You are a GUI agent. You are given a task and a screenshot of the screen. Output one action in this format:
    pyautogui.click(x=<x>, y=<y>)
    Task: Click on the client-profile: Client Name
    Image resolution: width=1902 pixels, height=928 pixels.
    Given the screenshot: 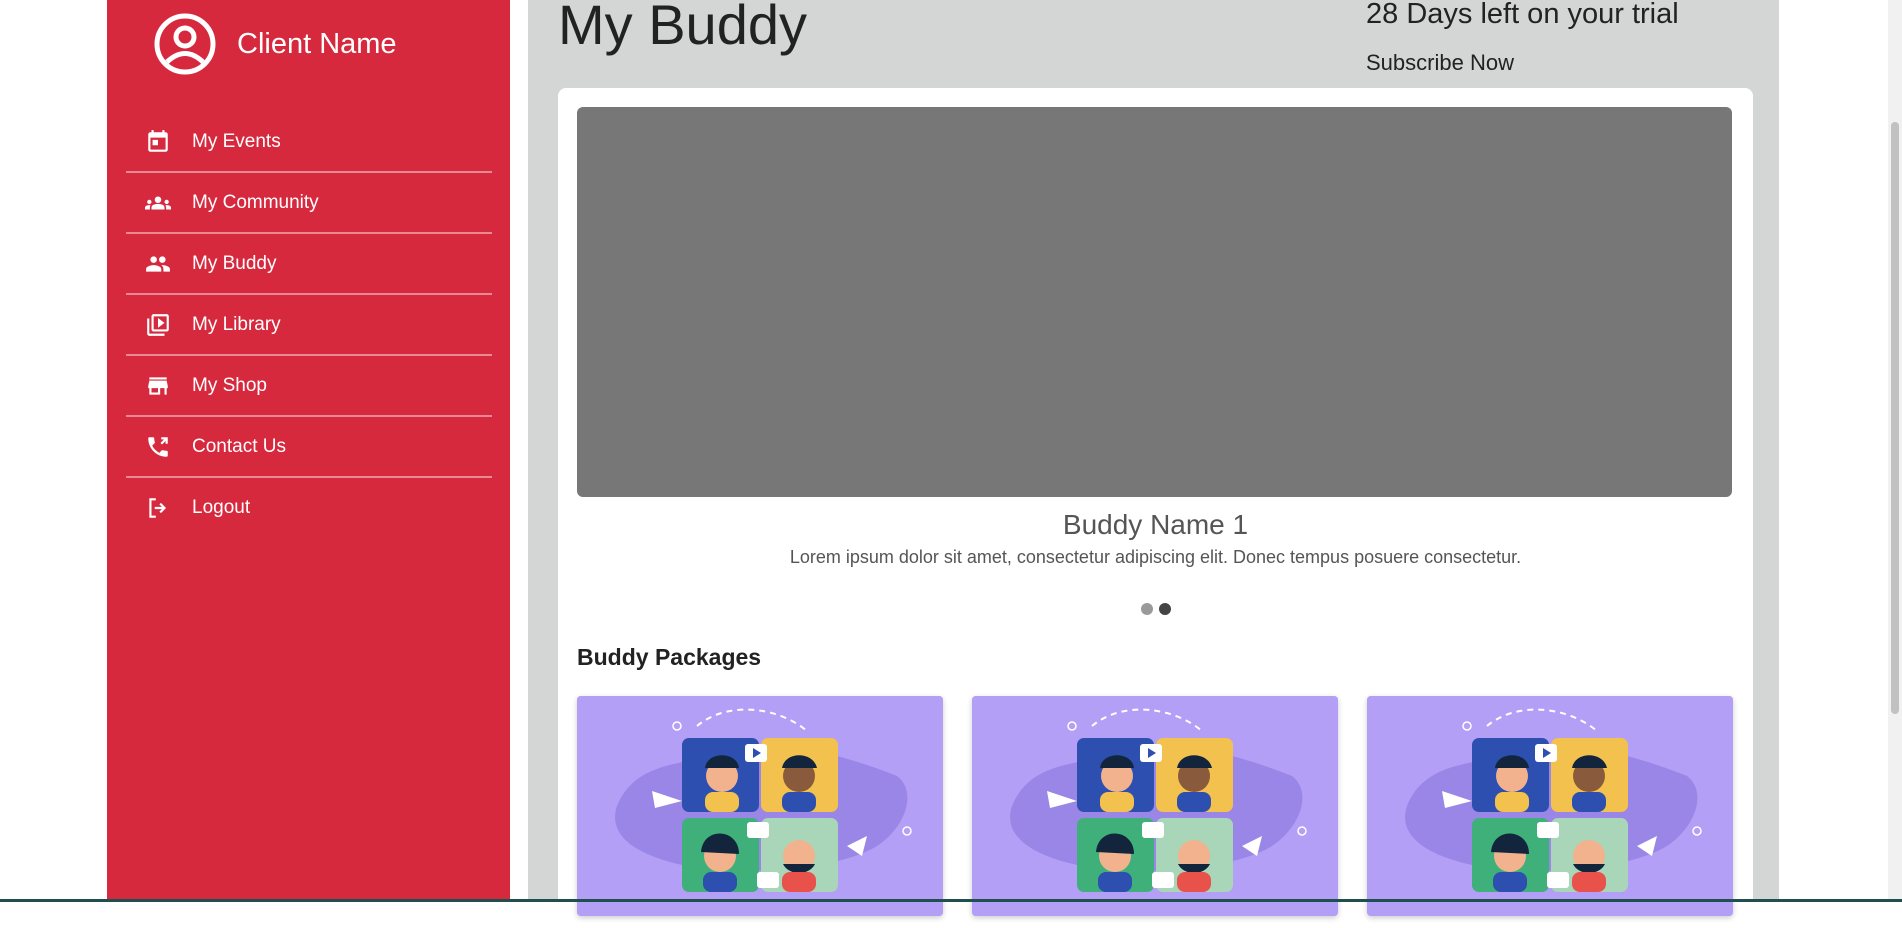 What is the action you would take?
    pyautogui.click(x=275, y=44)
    